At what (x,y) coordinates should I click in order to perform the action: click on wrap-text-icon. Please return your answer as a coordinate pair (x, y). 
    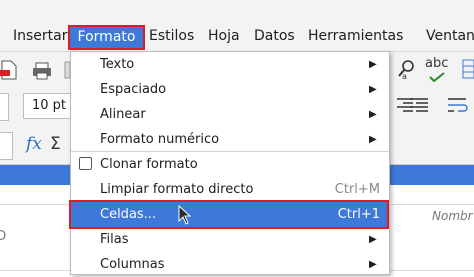
    Looking at the image, I should click on (458, 106).